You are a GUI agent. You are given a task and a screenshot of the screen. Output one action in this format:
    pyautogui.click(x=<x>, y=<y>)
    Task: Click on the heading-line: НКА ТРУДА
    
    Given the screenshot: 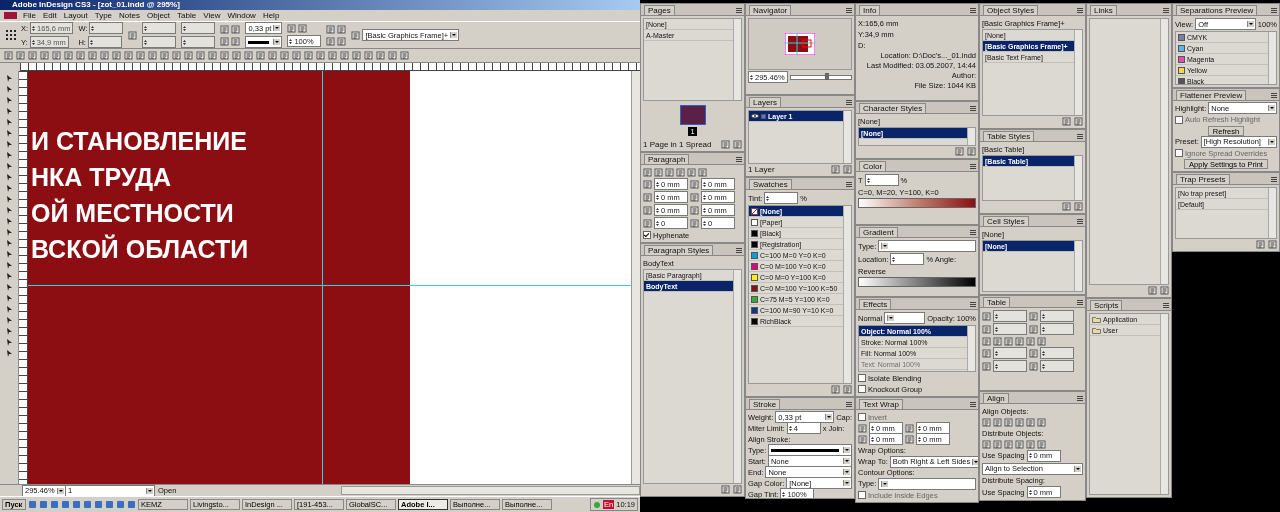 What is the action you would take?
    pyautogui.click(x=101, y=177)
    